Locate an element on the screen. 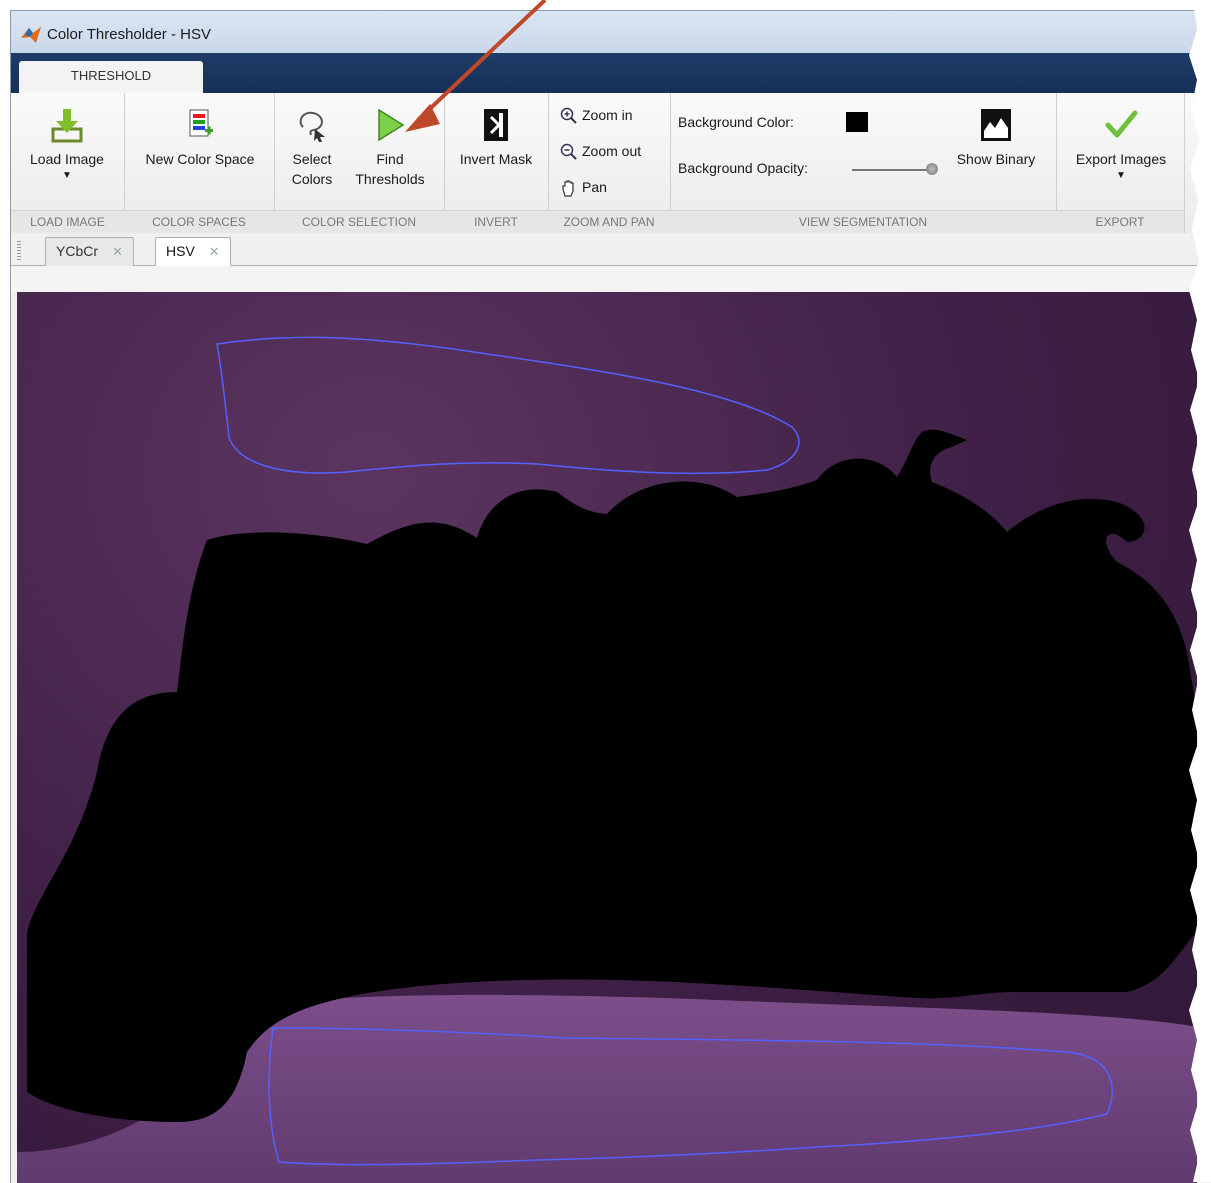  new-color-space-button: New Color Space is located at coordinates (200, 138).